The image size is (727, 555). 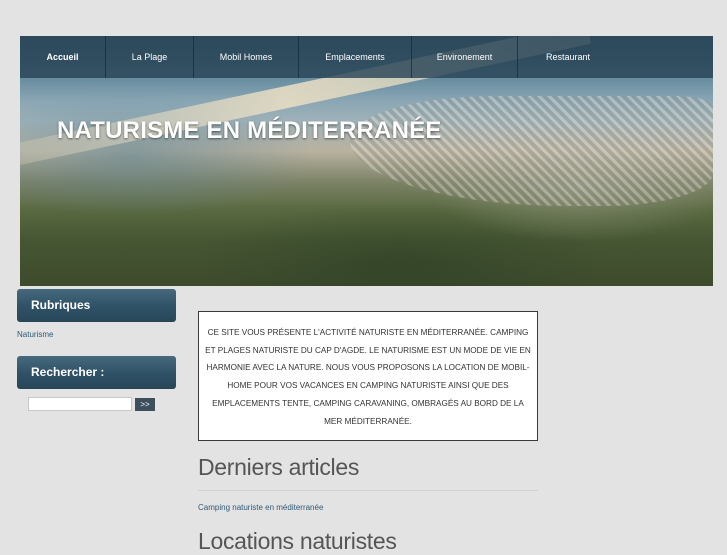 What do you see at coordinates (80, 404) in the screenshot?
I see `search-input` at bounding box center [80, 404].